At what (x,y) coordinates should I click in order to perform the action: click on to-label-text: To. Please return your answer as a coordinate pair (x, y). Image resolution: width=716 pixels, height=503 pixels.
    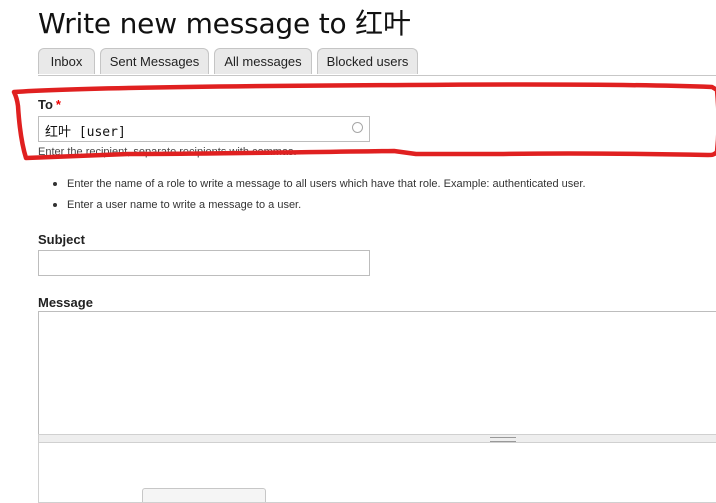
    Looking at the image, I should click on (45, 104).